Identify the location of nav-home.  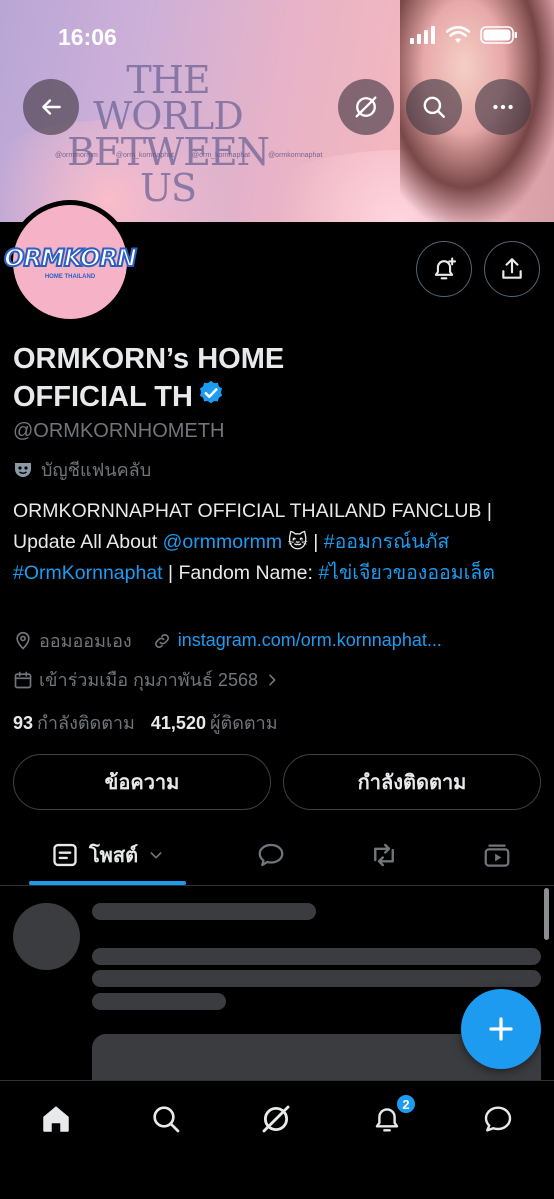
(56, 1119).